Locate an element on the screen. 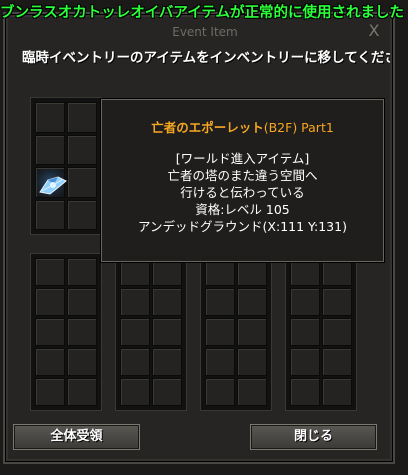  tooltip-item-name: 亡者のエポーレット(B2F) Part1 is located at coordinates (242, 127).